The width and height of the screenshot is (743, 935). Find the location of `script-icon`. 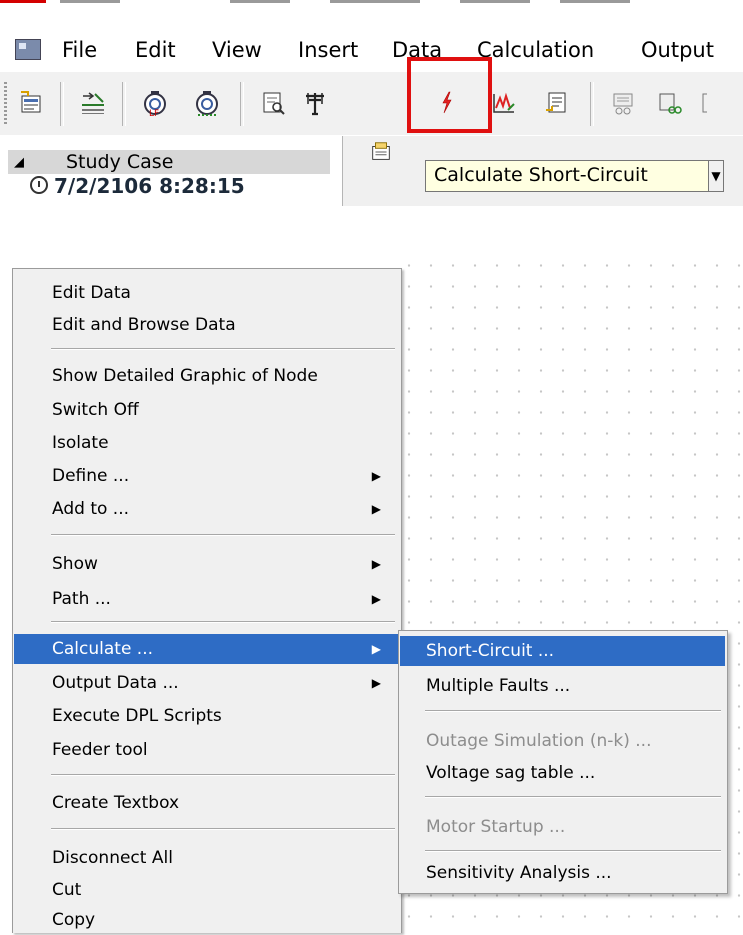

script-icon is located at coordinates (557, 103).